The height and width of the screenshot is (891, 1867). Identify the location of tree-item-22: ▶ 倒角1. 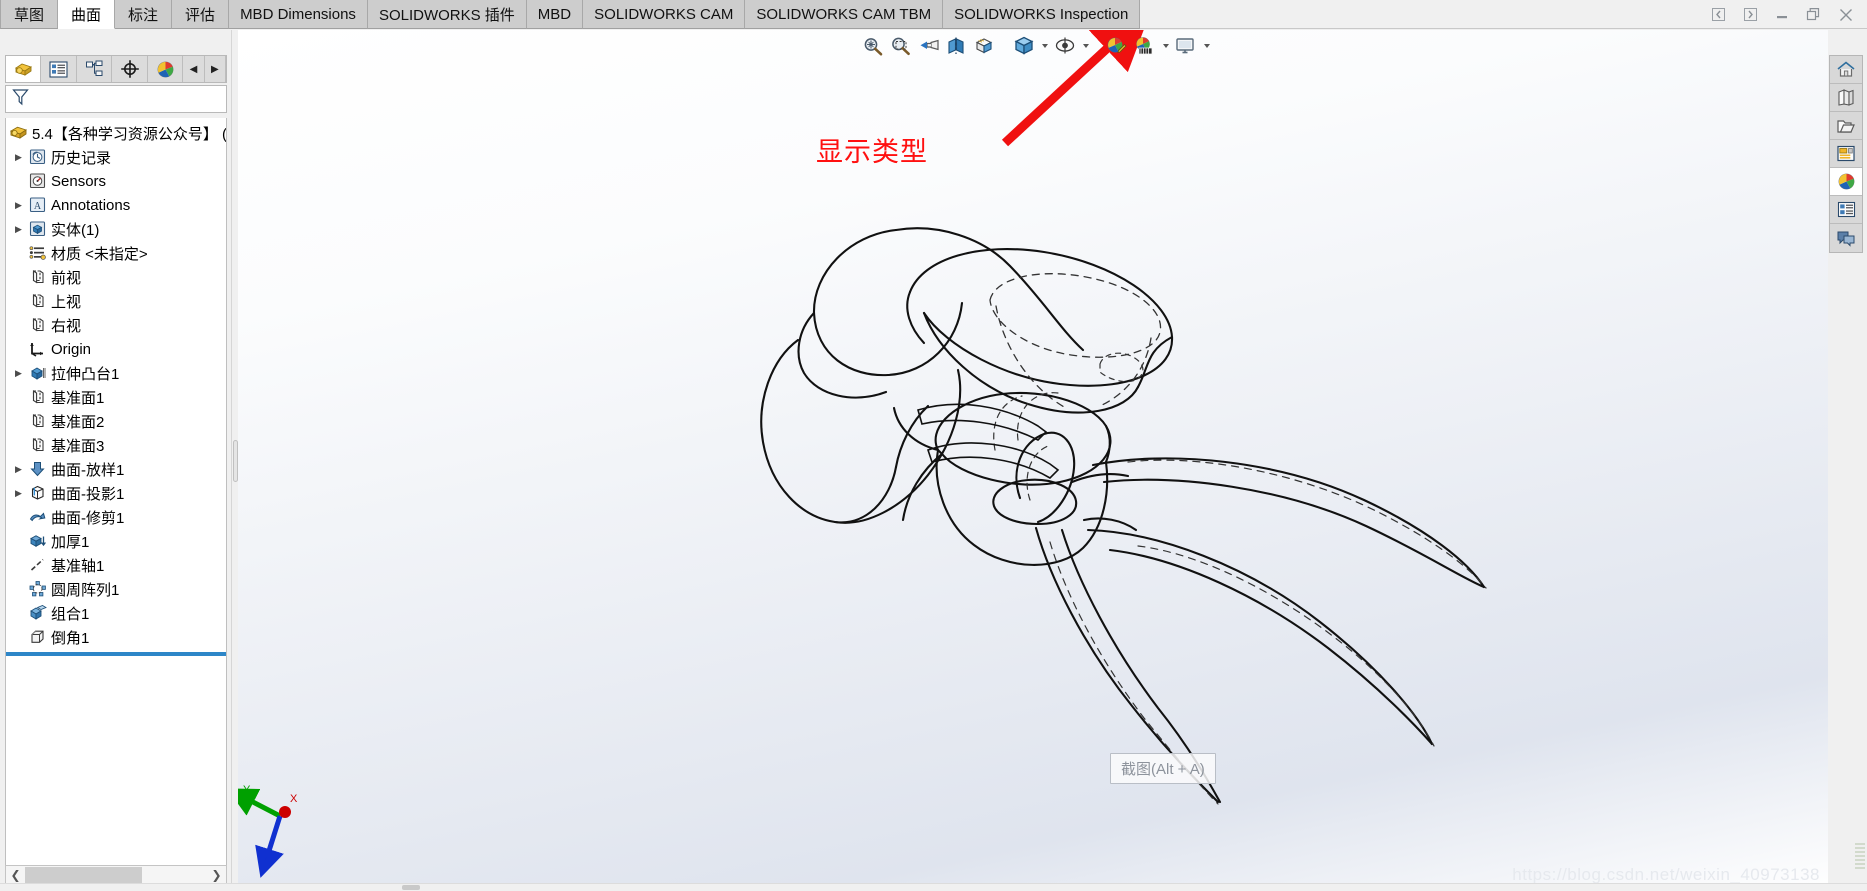
(116, 637).